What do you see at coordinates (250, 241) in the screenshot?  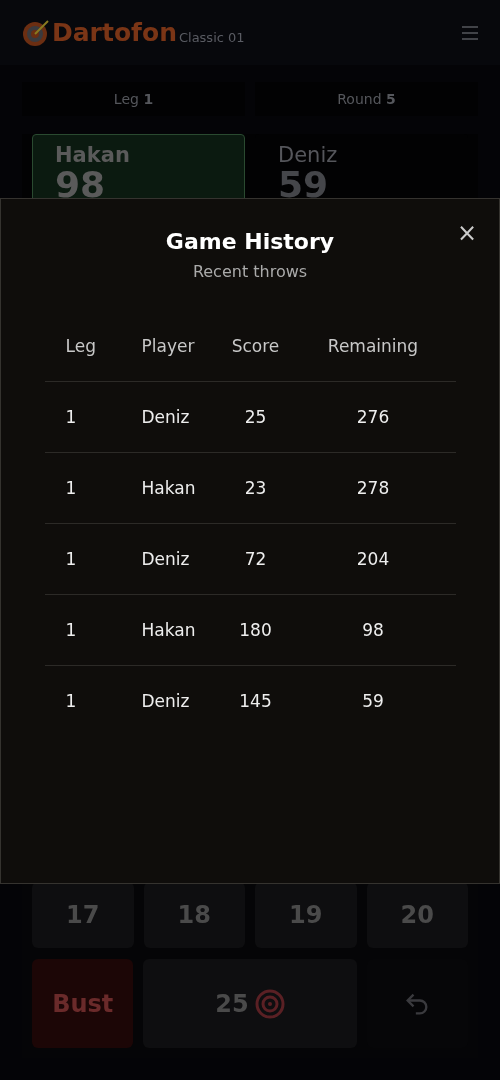 I see `dialog-title: Game History` at bounding box center [250, 241].